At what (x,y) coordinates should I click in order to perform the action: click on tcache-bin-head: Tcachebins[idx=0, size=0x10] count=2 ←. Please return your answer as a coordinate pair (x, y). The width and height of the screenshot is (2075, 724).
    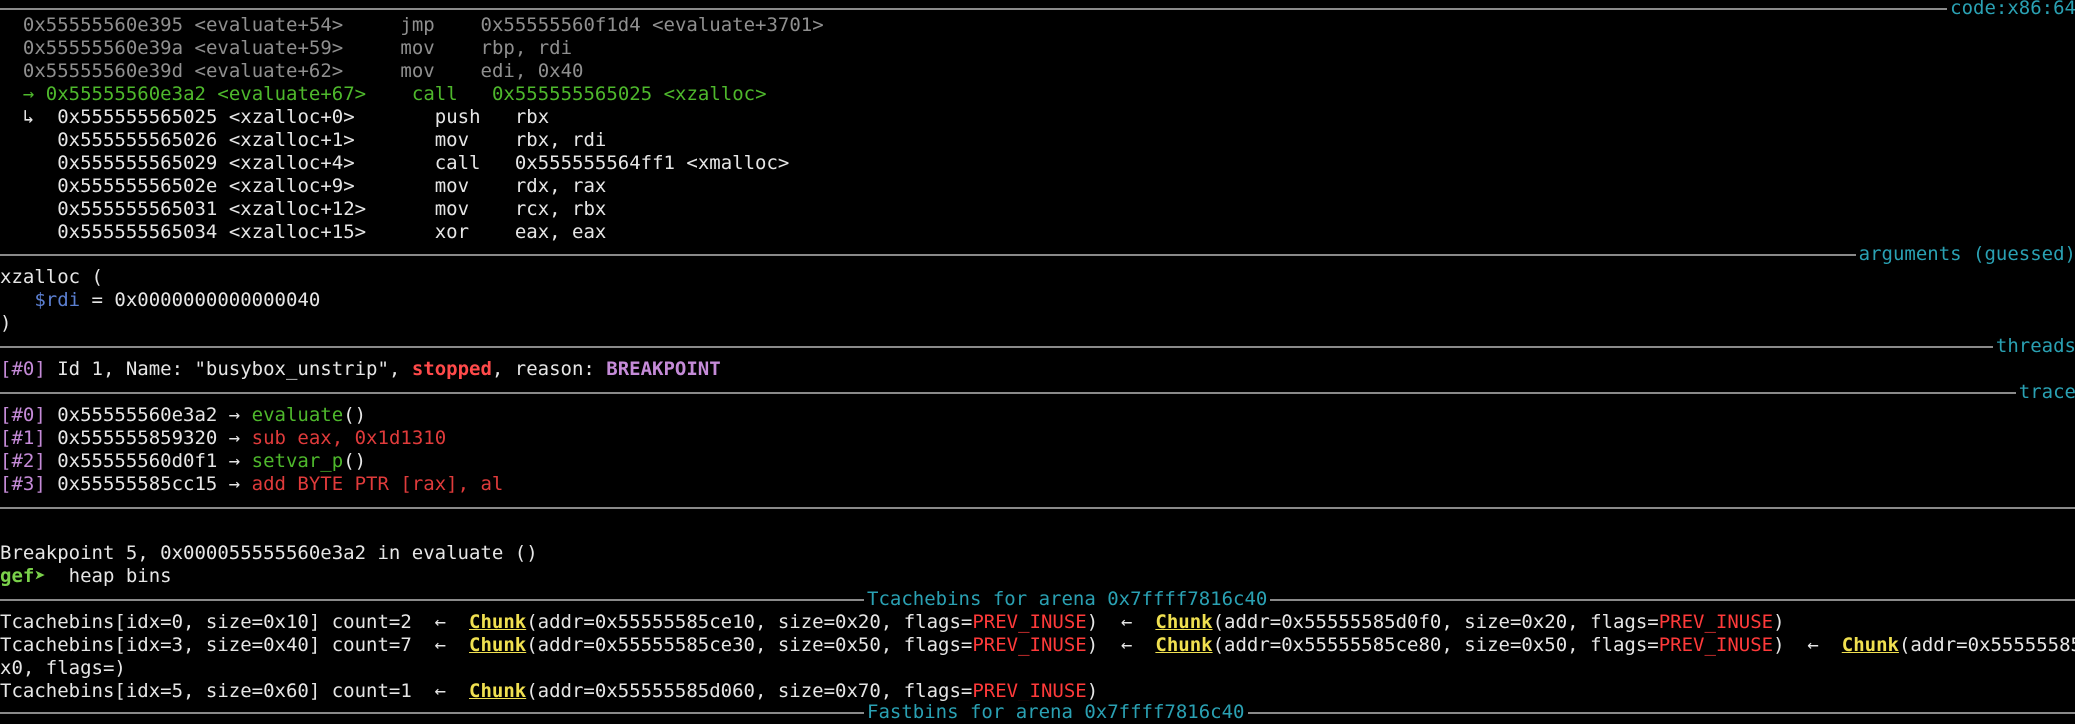
    Looking at the image, I should click on (234, 622).